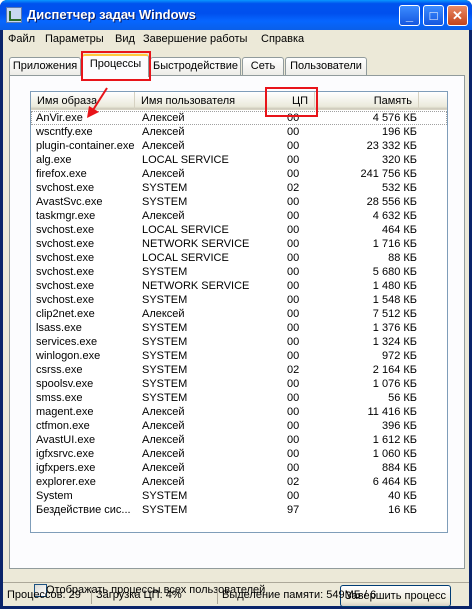  What do you see at coordinates (239, 216) in the screenshot?
I see `table-row: taskmgr.exe Алексей 00 4 632 КБ` at bounding box center [239, 216].